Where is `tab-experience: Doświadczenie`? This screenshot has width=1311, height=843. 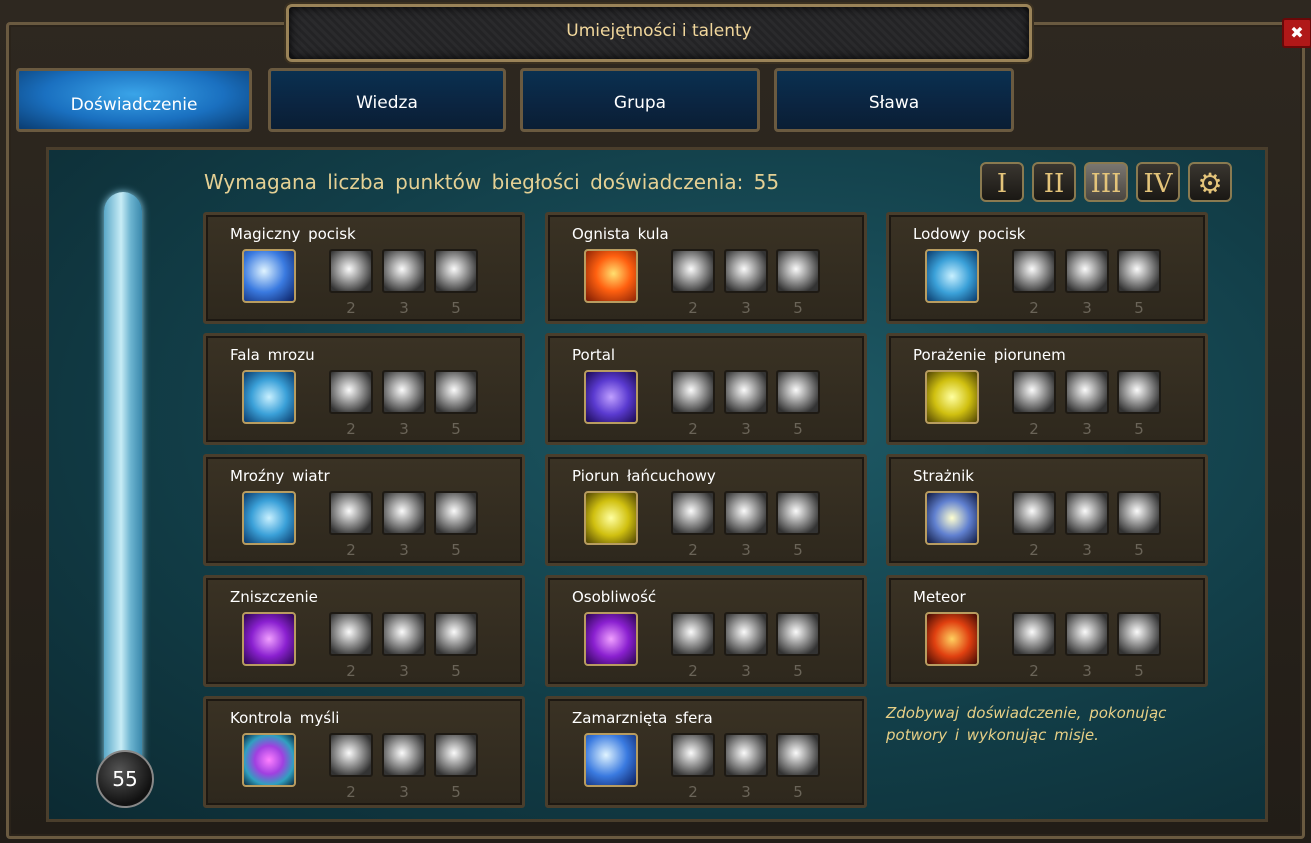 tab-experience: Doświadczenie is located at coordinates (134, 100).